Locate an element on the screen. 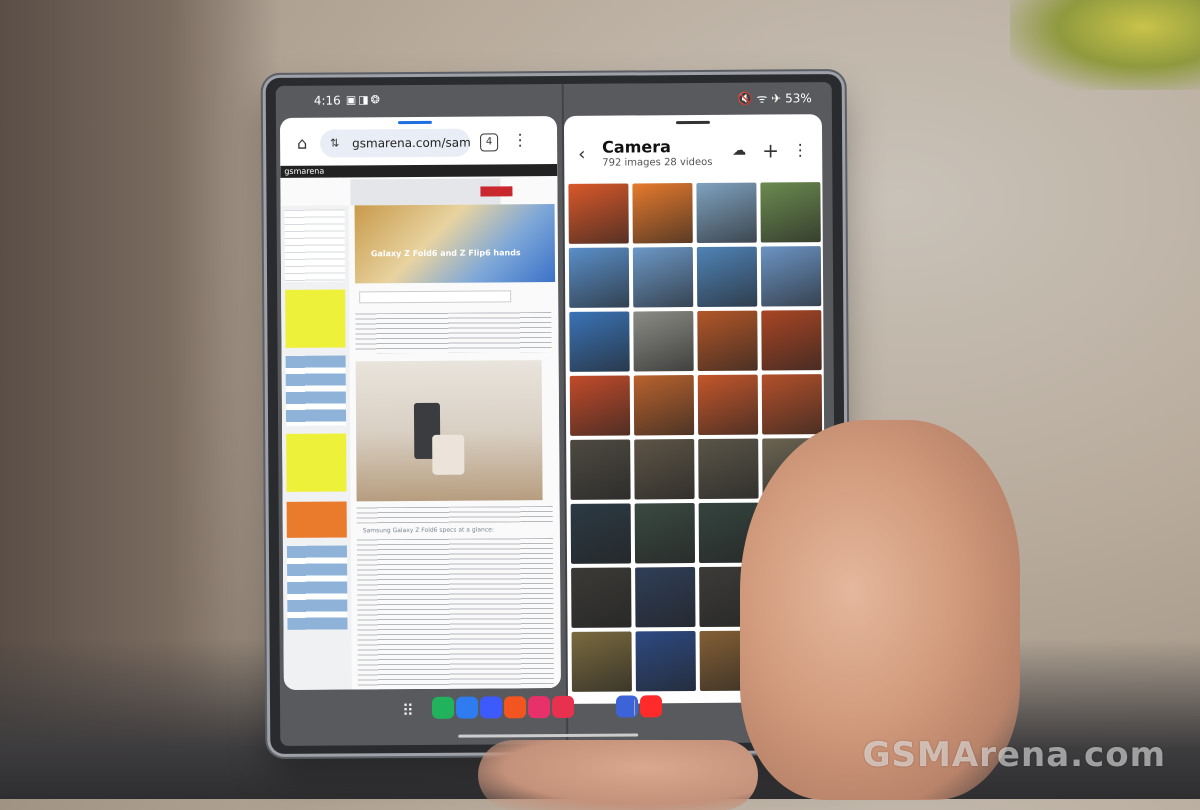  spec-list is located at coordinates (455, 614).